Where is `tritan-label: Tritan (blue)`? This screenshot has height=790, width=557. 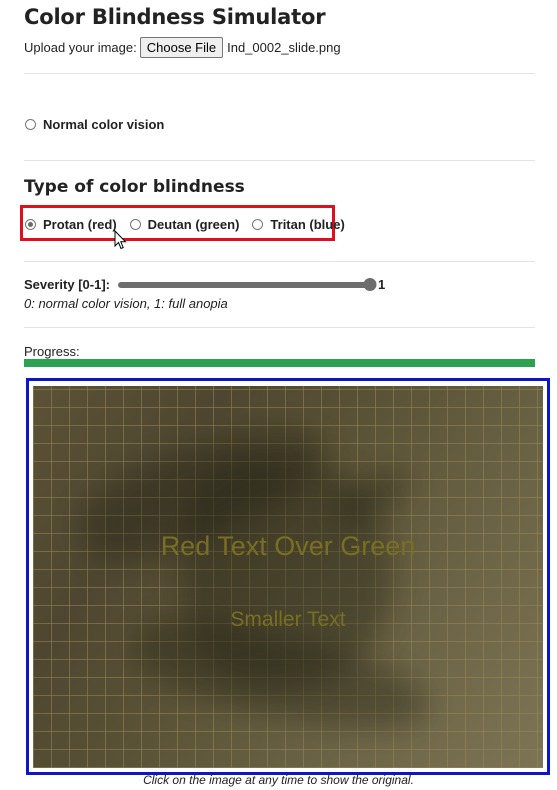
tritan-label: Tritan (blue) is located at coordinates (307, 224).